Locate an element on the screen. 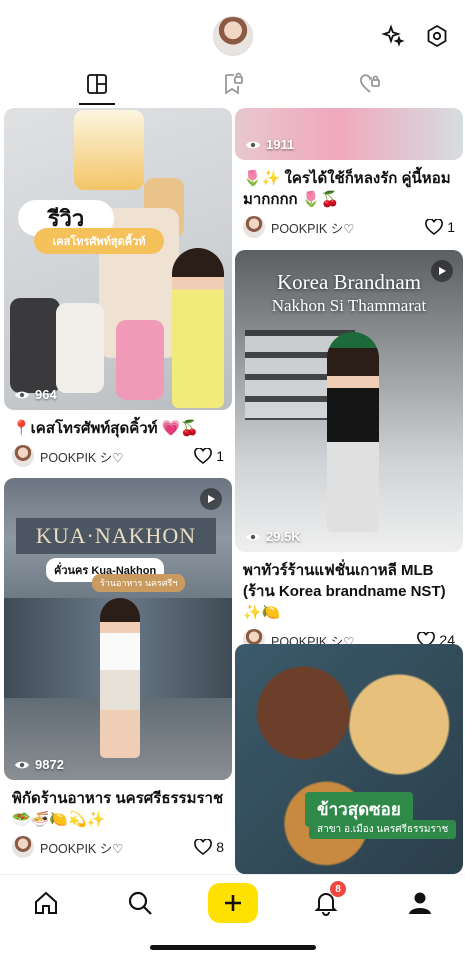 This screenshot has height=960, width=465. storefront-sign: KUA·NAKHON is located at coordinates (116, 536).